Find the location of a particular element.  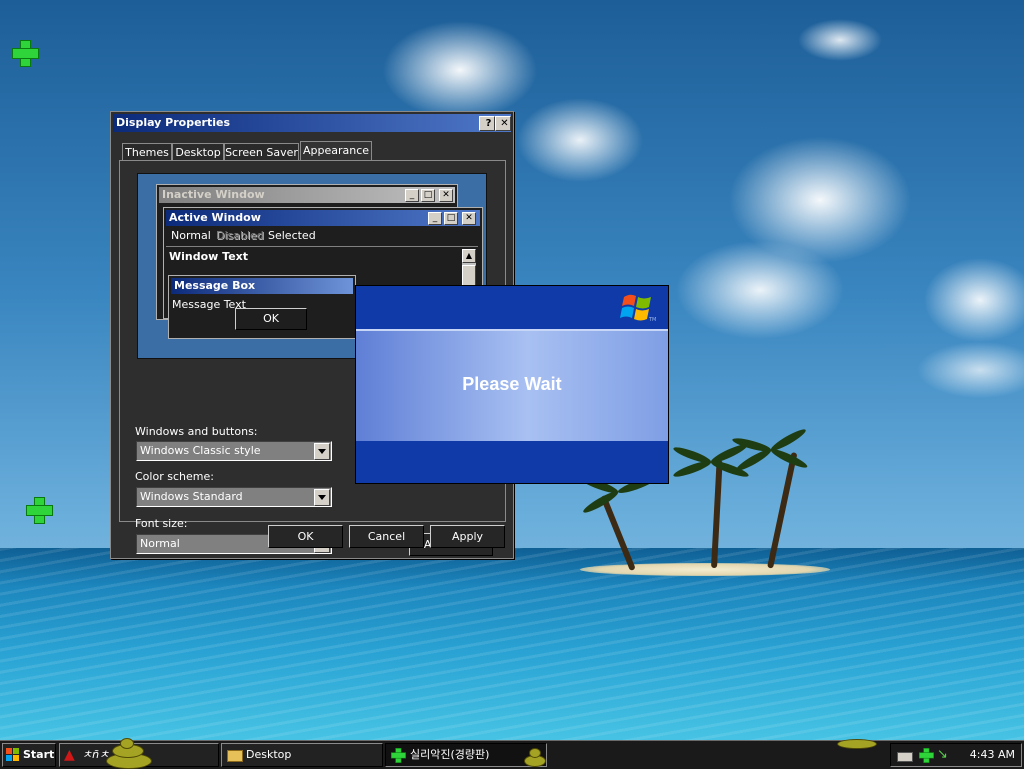

tab-themes: Themes is located at coordinates (147, 152).